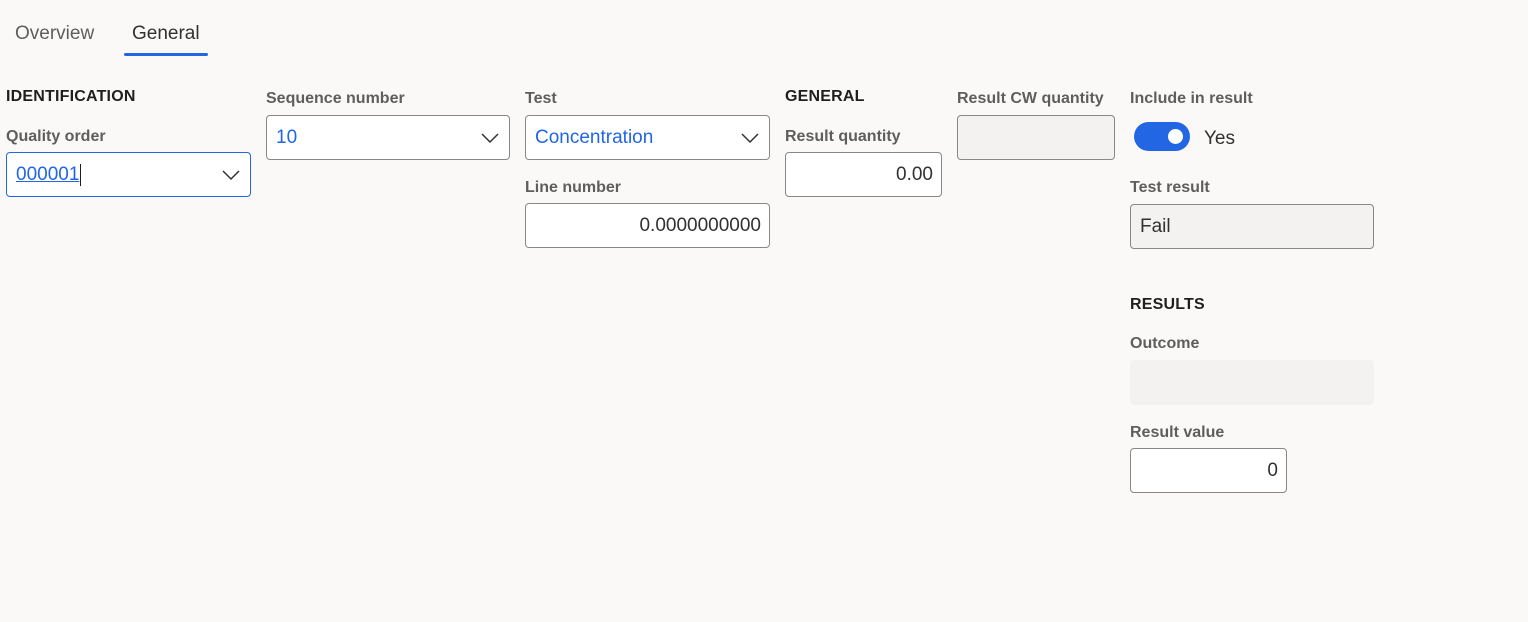 Image resolution: width=1528 pixels, height=622 pixels. I want to click on sequence-number-input: 10, so click(388, 137).